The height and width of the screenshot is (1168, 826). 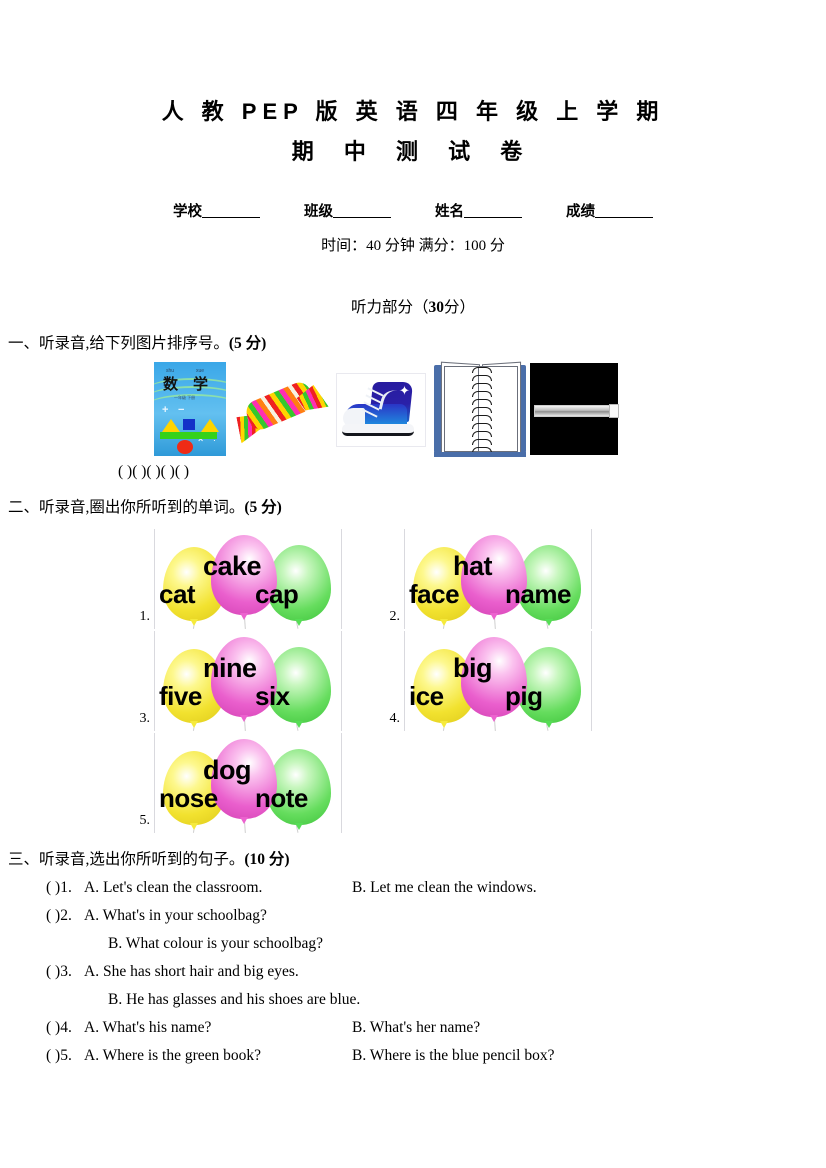 I want to click on answer-bracket: ( )1., so click(x=65, y=888).